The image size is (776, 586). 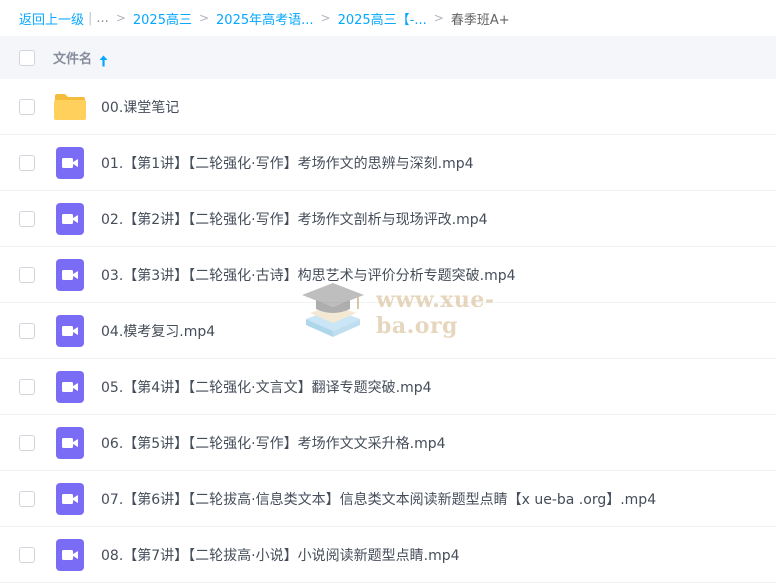 I want to click on file-row: 01.【第1讲】【二轮强化·写作】考场作文的思辨与深刻.mp4, so click(x=388, y=163).